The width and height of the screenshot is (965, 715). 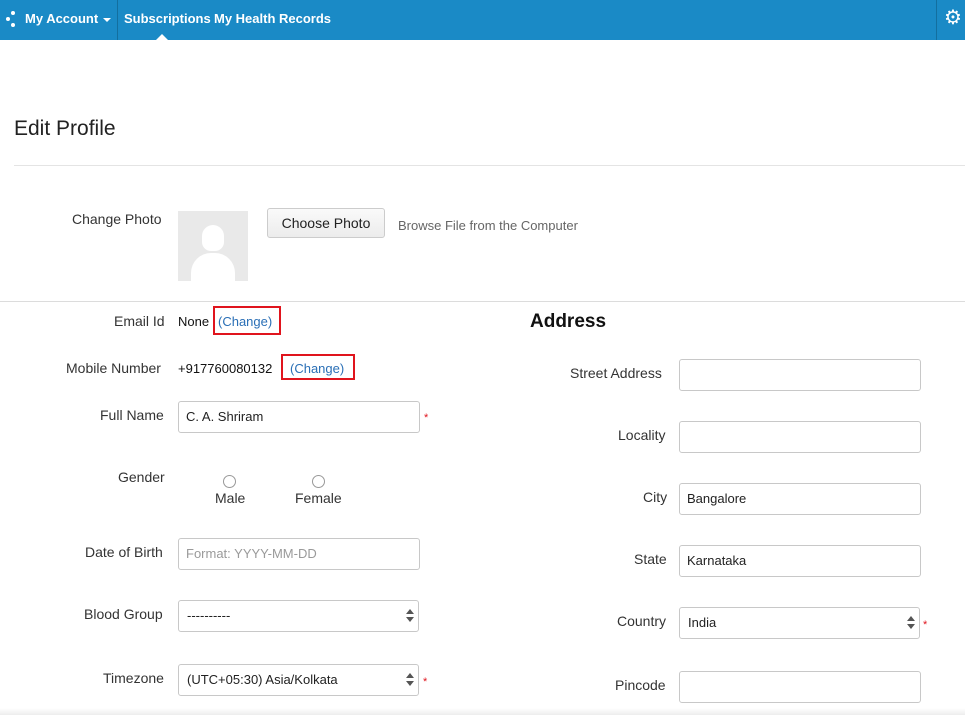 What do you see at coordinates (800, 437) in the screenshot?
I see `locality-field` at bounding box center [800, 437].